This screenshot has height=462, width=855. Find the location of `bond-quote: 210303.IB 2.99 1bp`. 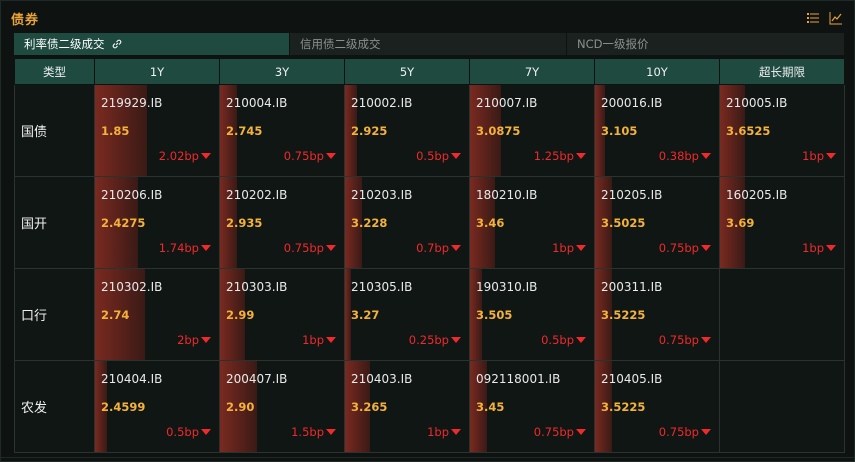

bond-quote: 210303.IB 2.99 1bp is located at coordinates (282, 314).